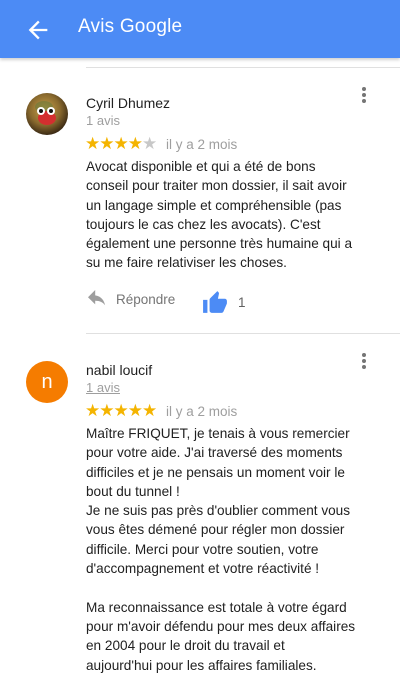  I want to click on review-count: 1 avis, so click(103, 120).